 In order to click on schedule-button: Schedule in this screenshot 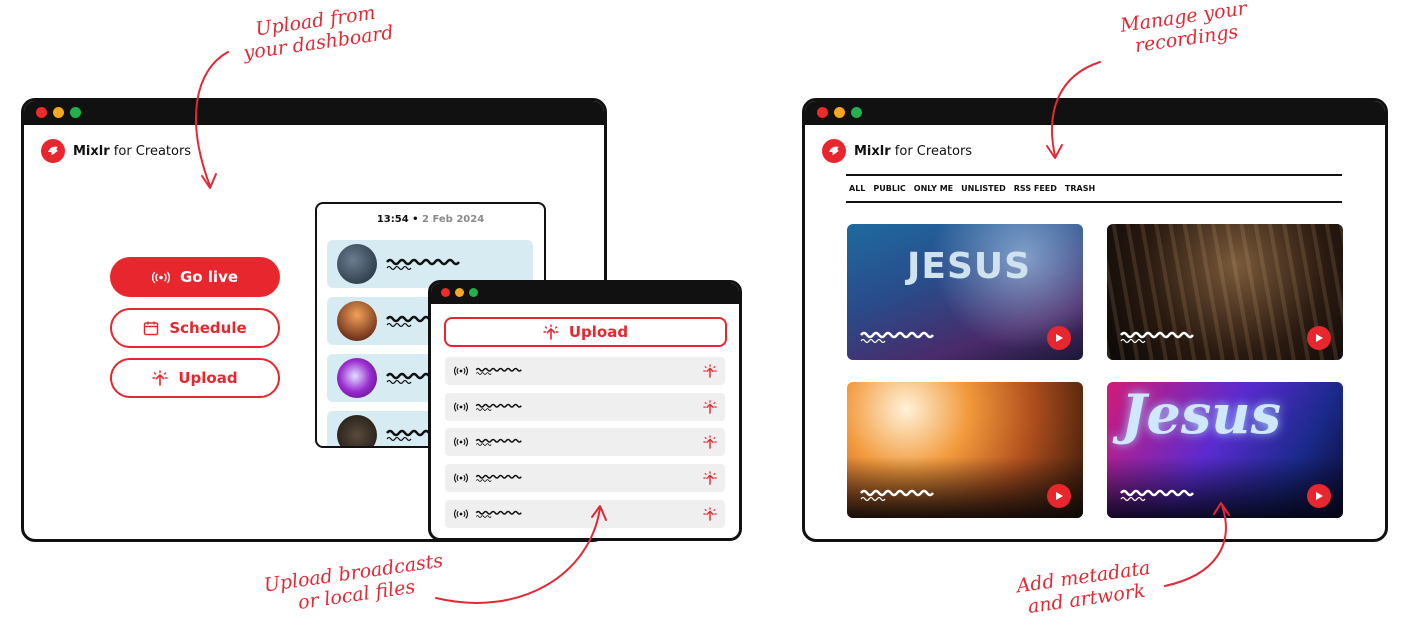, I will do `click(195, 328)`.